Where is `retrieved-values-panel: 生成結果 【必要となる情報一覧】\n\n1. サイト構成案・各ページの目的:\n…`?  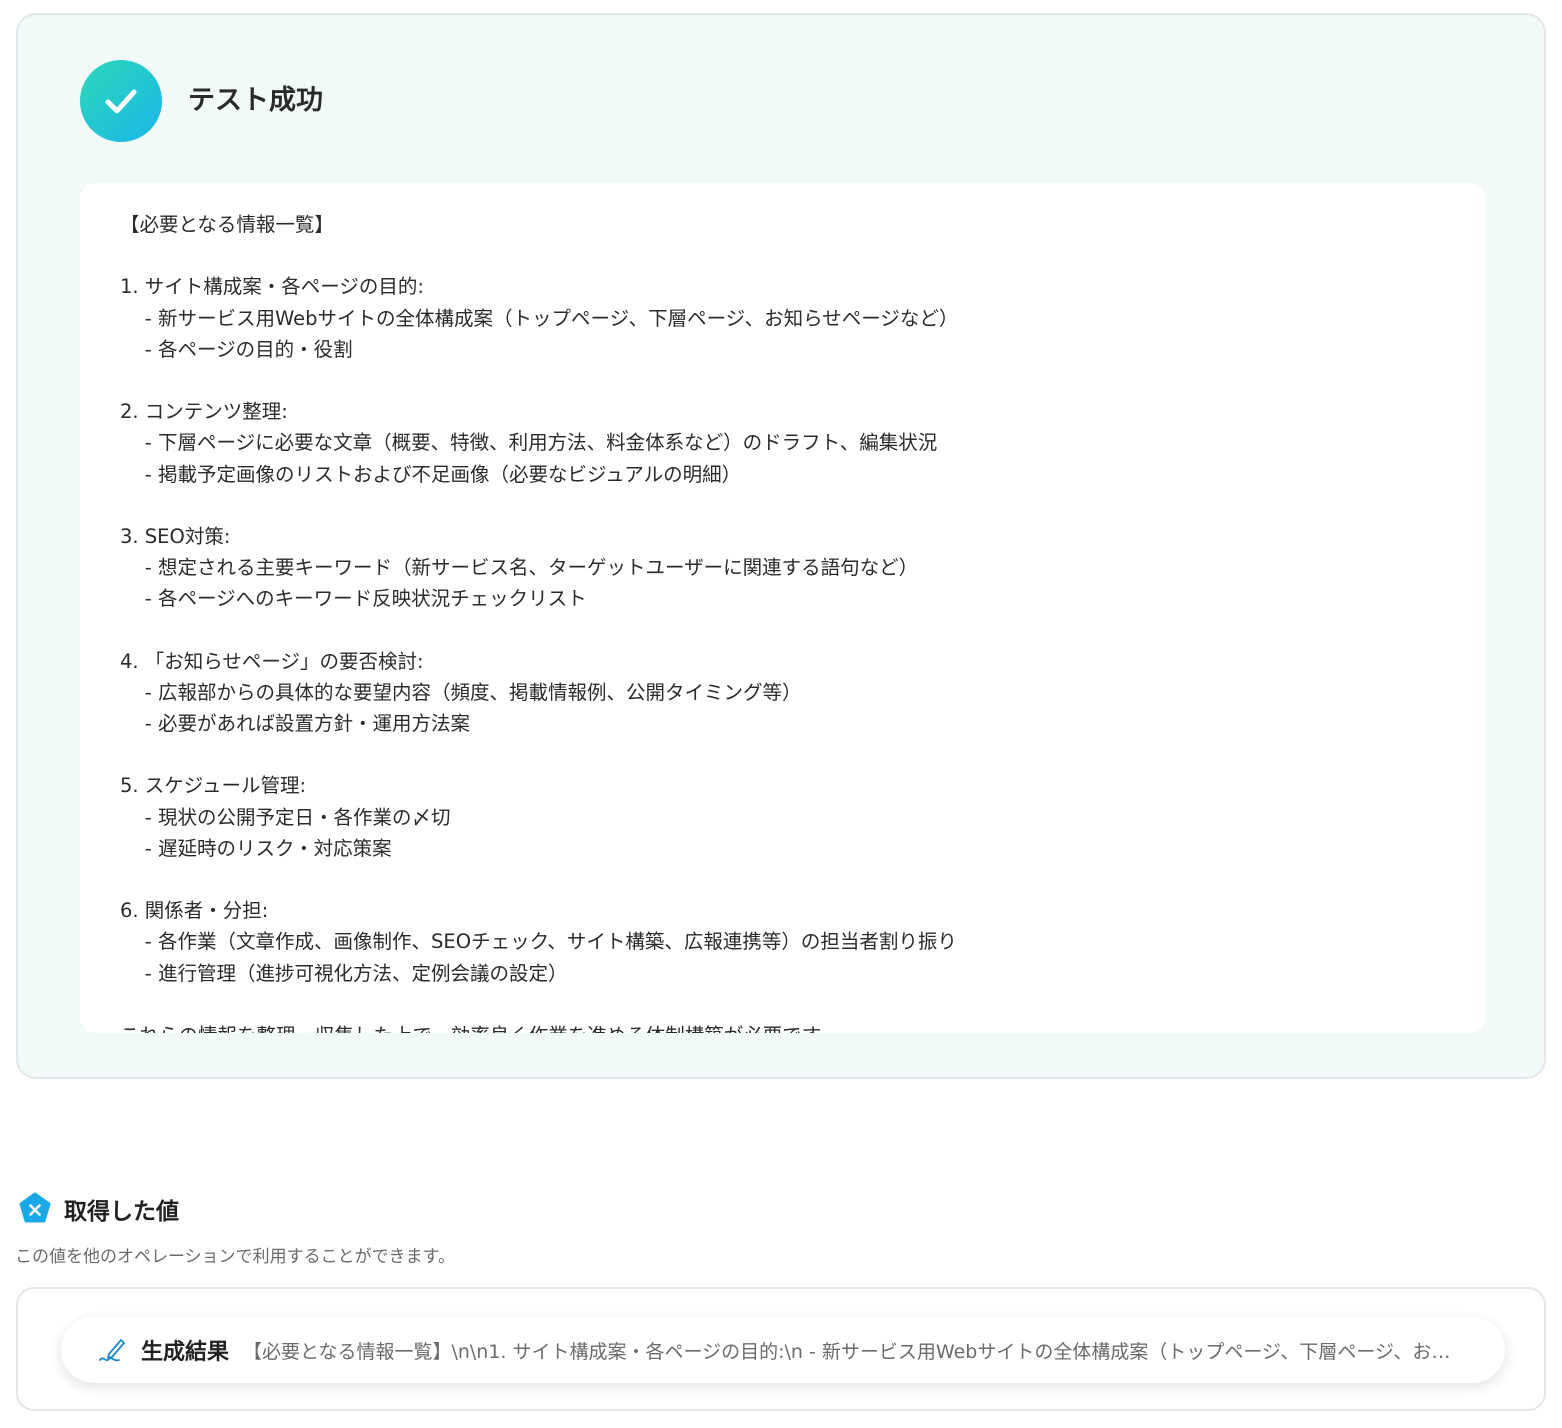 retrieved-values-panel: 生成結果 【必要となる情報一覧】\n\n1. サイト構成案・各ページの目的:\n… is located at coordinates (781, 1349).